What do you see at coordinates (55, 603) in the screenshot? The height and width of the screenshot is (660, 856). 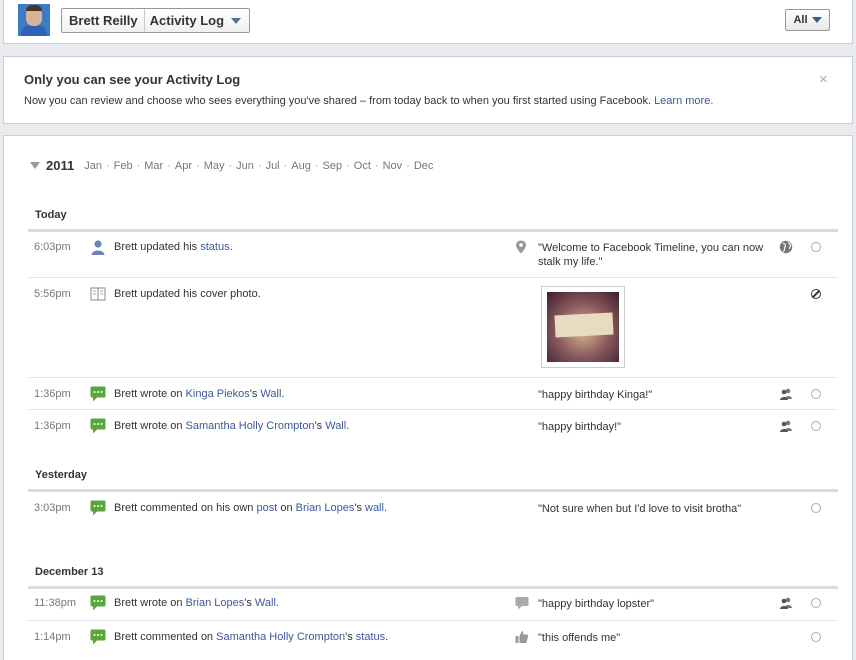 I see `activity-time: 11:38pm` at bounding box center [55, 603].